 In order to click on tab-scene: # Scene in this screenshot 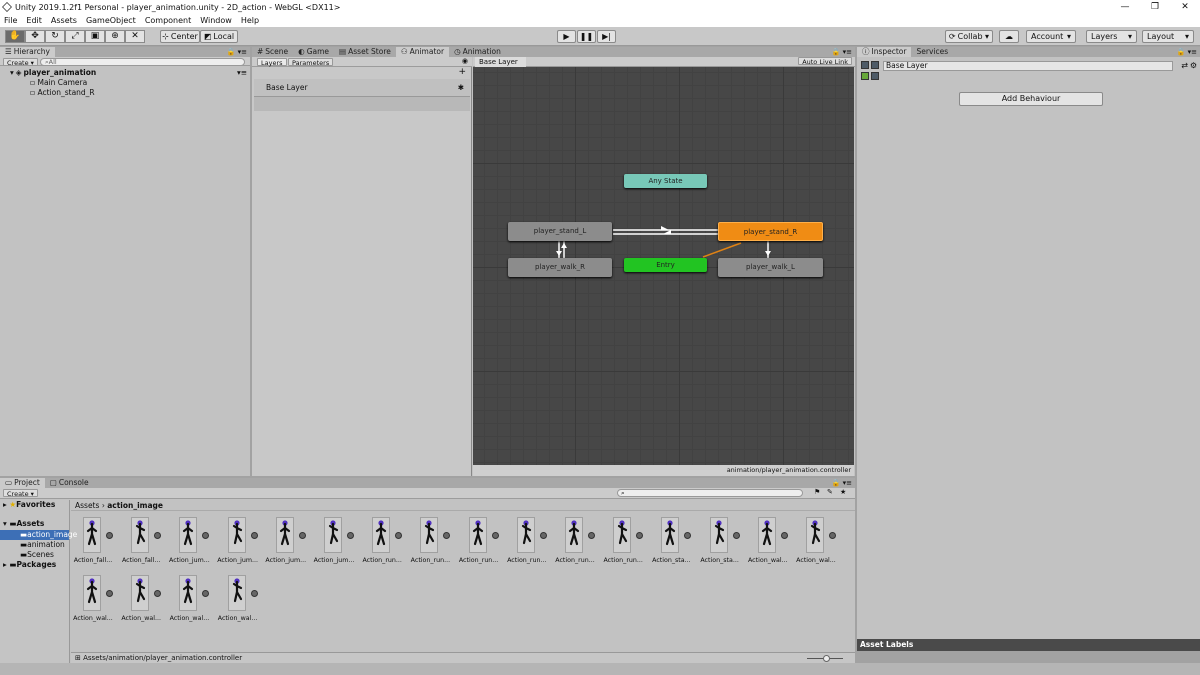, I will do `click(272, 52)`.